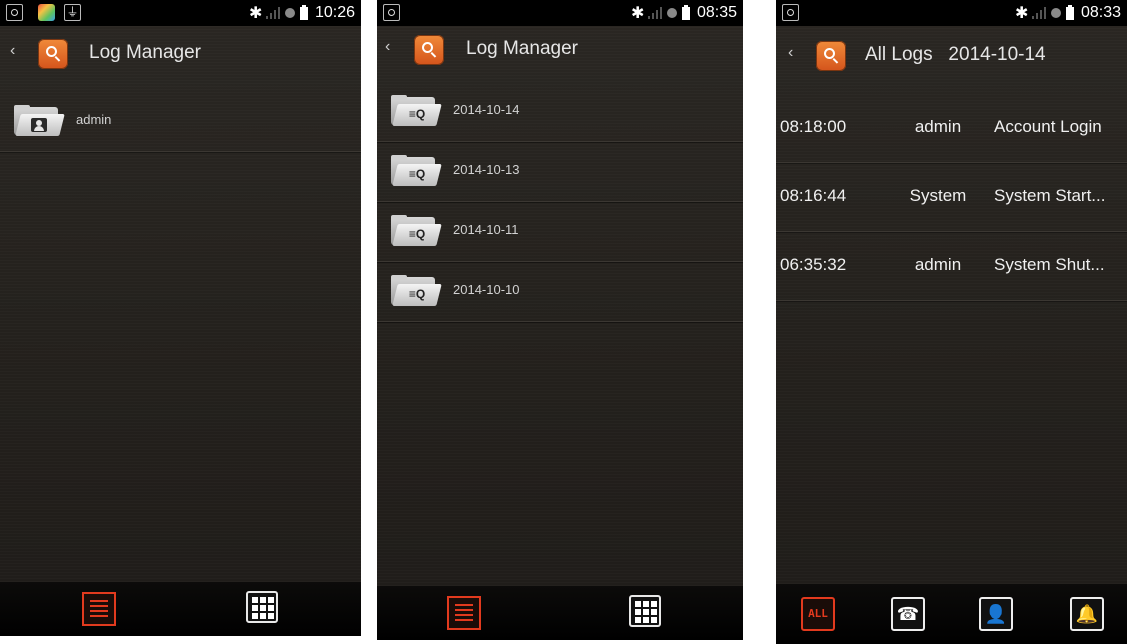 Image resolution: width=1127 pixels, height=644 pixels. Describe the element at coordinates (813, 195) in the screenshot. I see `log-time: 08:16:44` at that location.